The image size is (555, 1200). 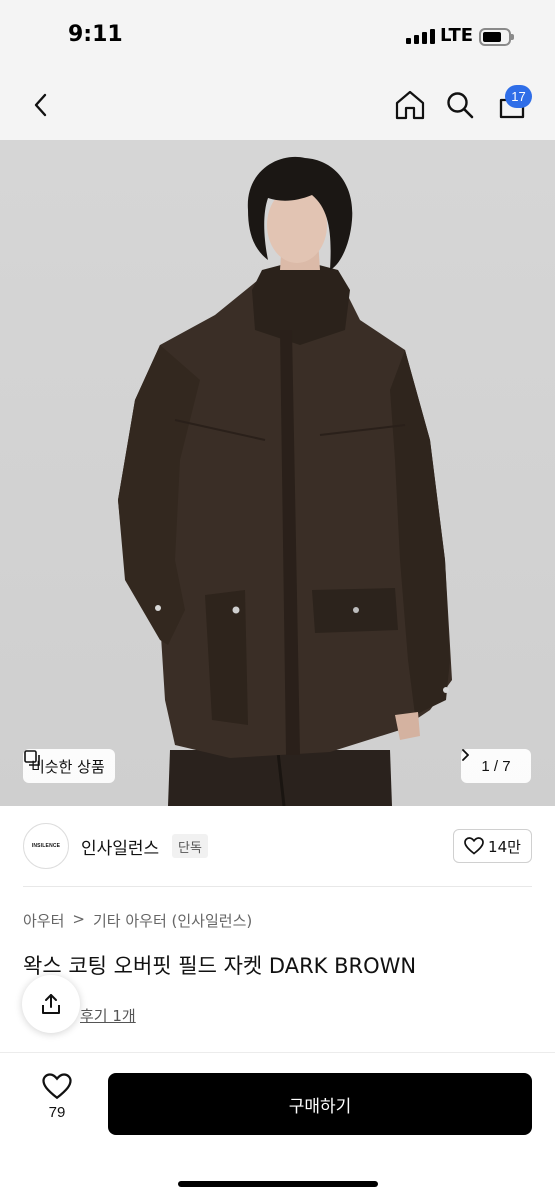 What do you see at coordinates (190, 846) in the screenshot?
I see `exclusive-badge: 단독` at bounding box center [190, 846].